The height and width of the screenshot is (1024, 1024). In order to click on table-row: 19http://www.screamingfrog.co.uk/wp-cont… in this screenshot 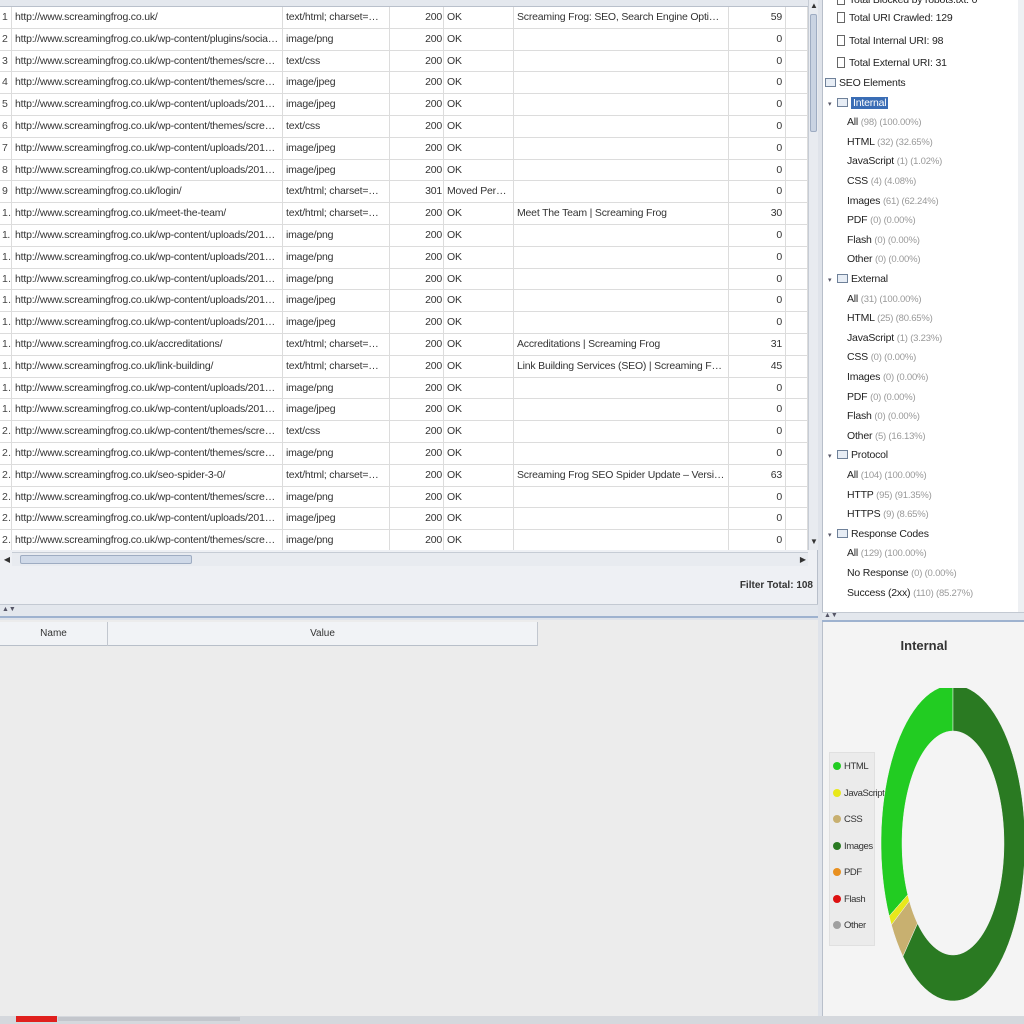, I will do `click(404, 410)`.